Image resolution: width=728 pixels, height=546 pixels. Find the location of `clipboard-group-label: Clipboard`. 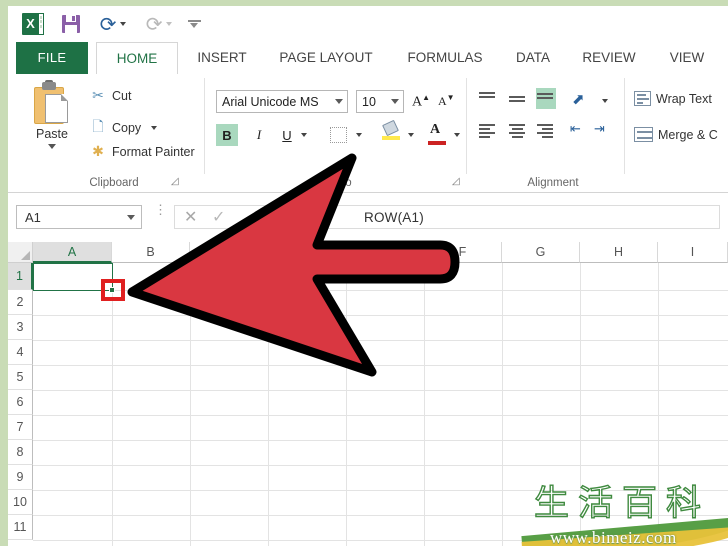

clipboard-group-label: Clipboard is located at coordinates (114, 183).